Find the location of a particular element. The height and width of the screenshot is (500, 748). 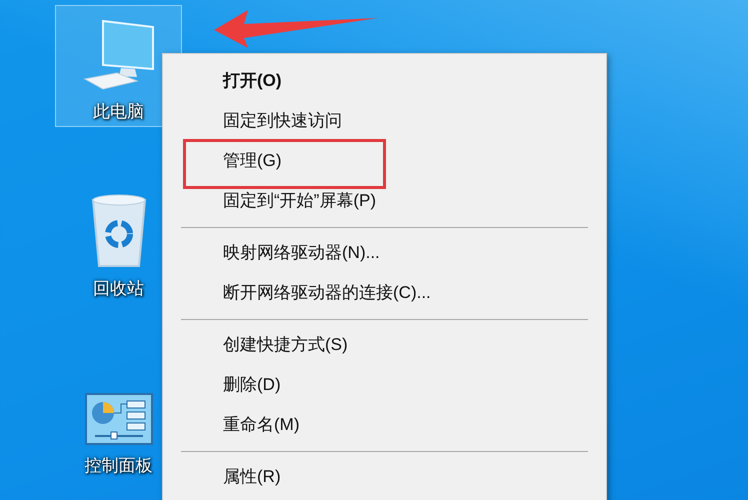

computer-icon is located at coordinates (118, 55).